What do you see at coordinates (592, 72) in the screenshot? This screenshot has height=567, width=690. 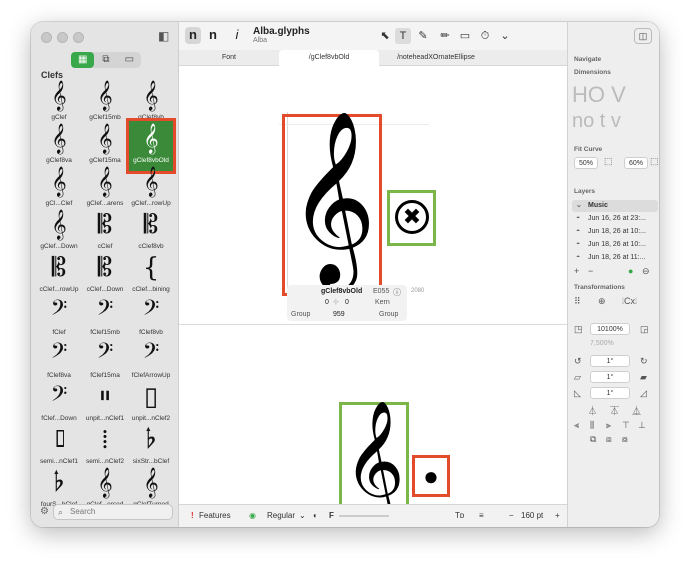 I see `dimensions-header: Dimensions` at bounding box center [592, 72].